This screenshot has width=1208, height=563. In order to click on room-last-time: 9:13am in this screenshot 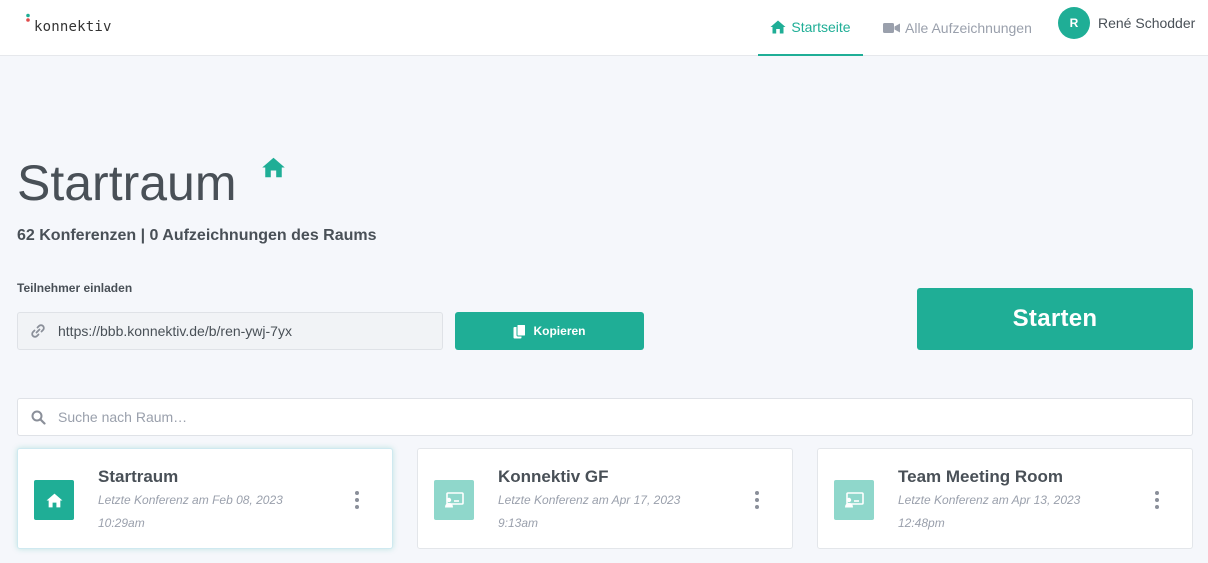, I will do `click(518, 523)`.